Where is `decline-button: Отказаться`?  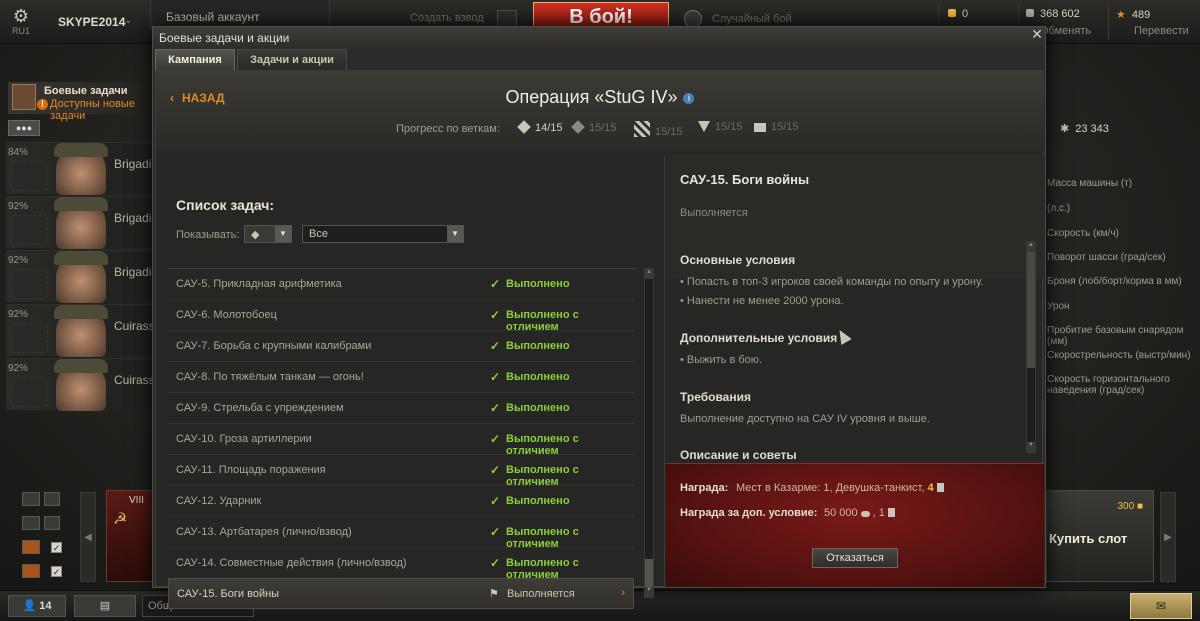
decline-button: Отказаться is located at coordinates (855, 558).